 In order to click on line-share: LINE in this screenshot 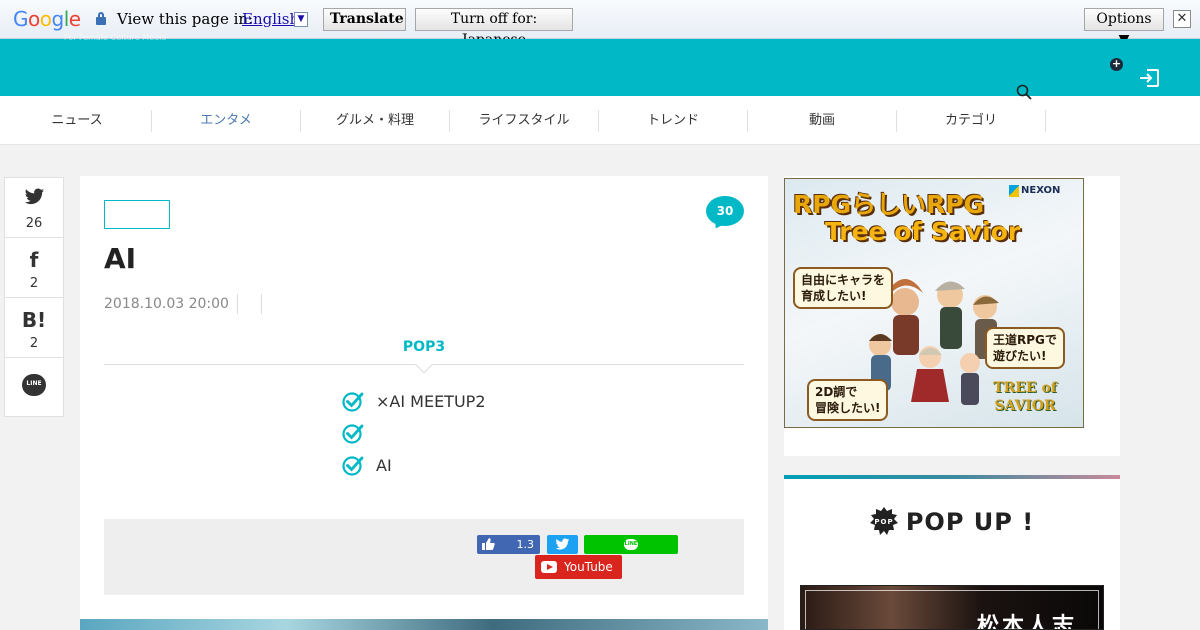, I will do `click(34, 387)`.